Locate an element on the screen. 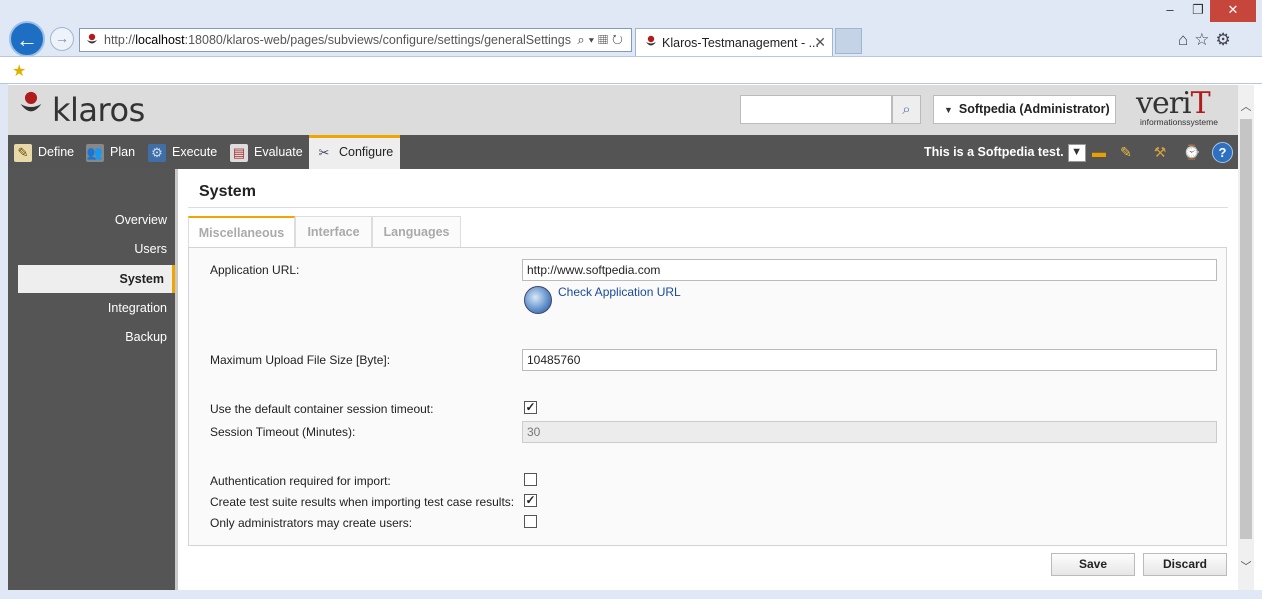 The width and height of the screenshot is (1262, 599). app-url-label: Application URL: is located at coordinates (255, 270).